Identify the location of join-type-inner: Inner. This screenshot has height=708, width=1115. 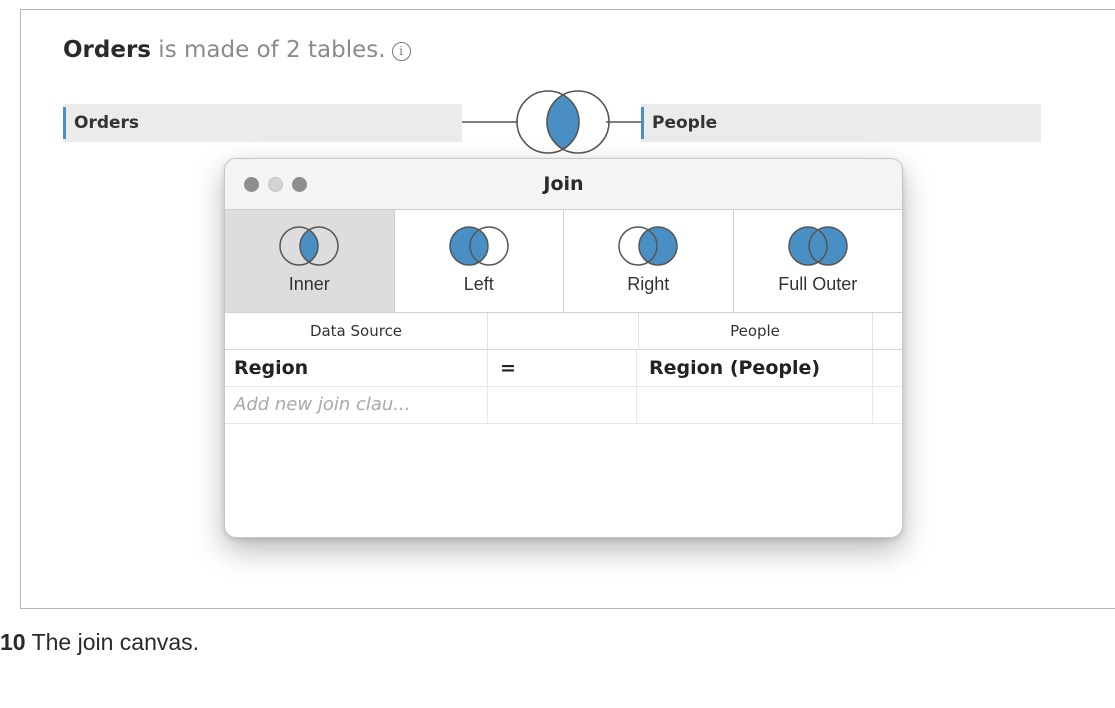
(310, 261).